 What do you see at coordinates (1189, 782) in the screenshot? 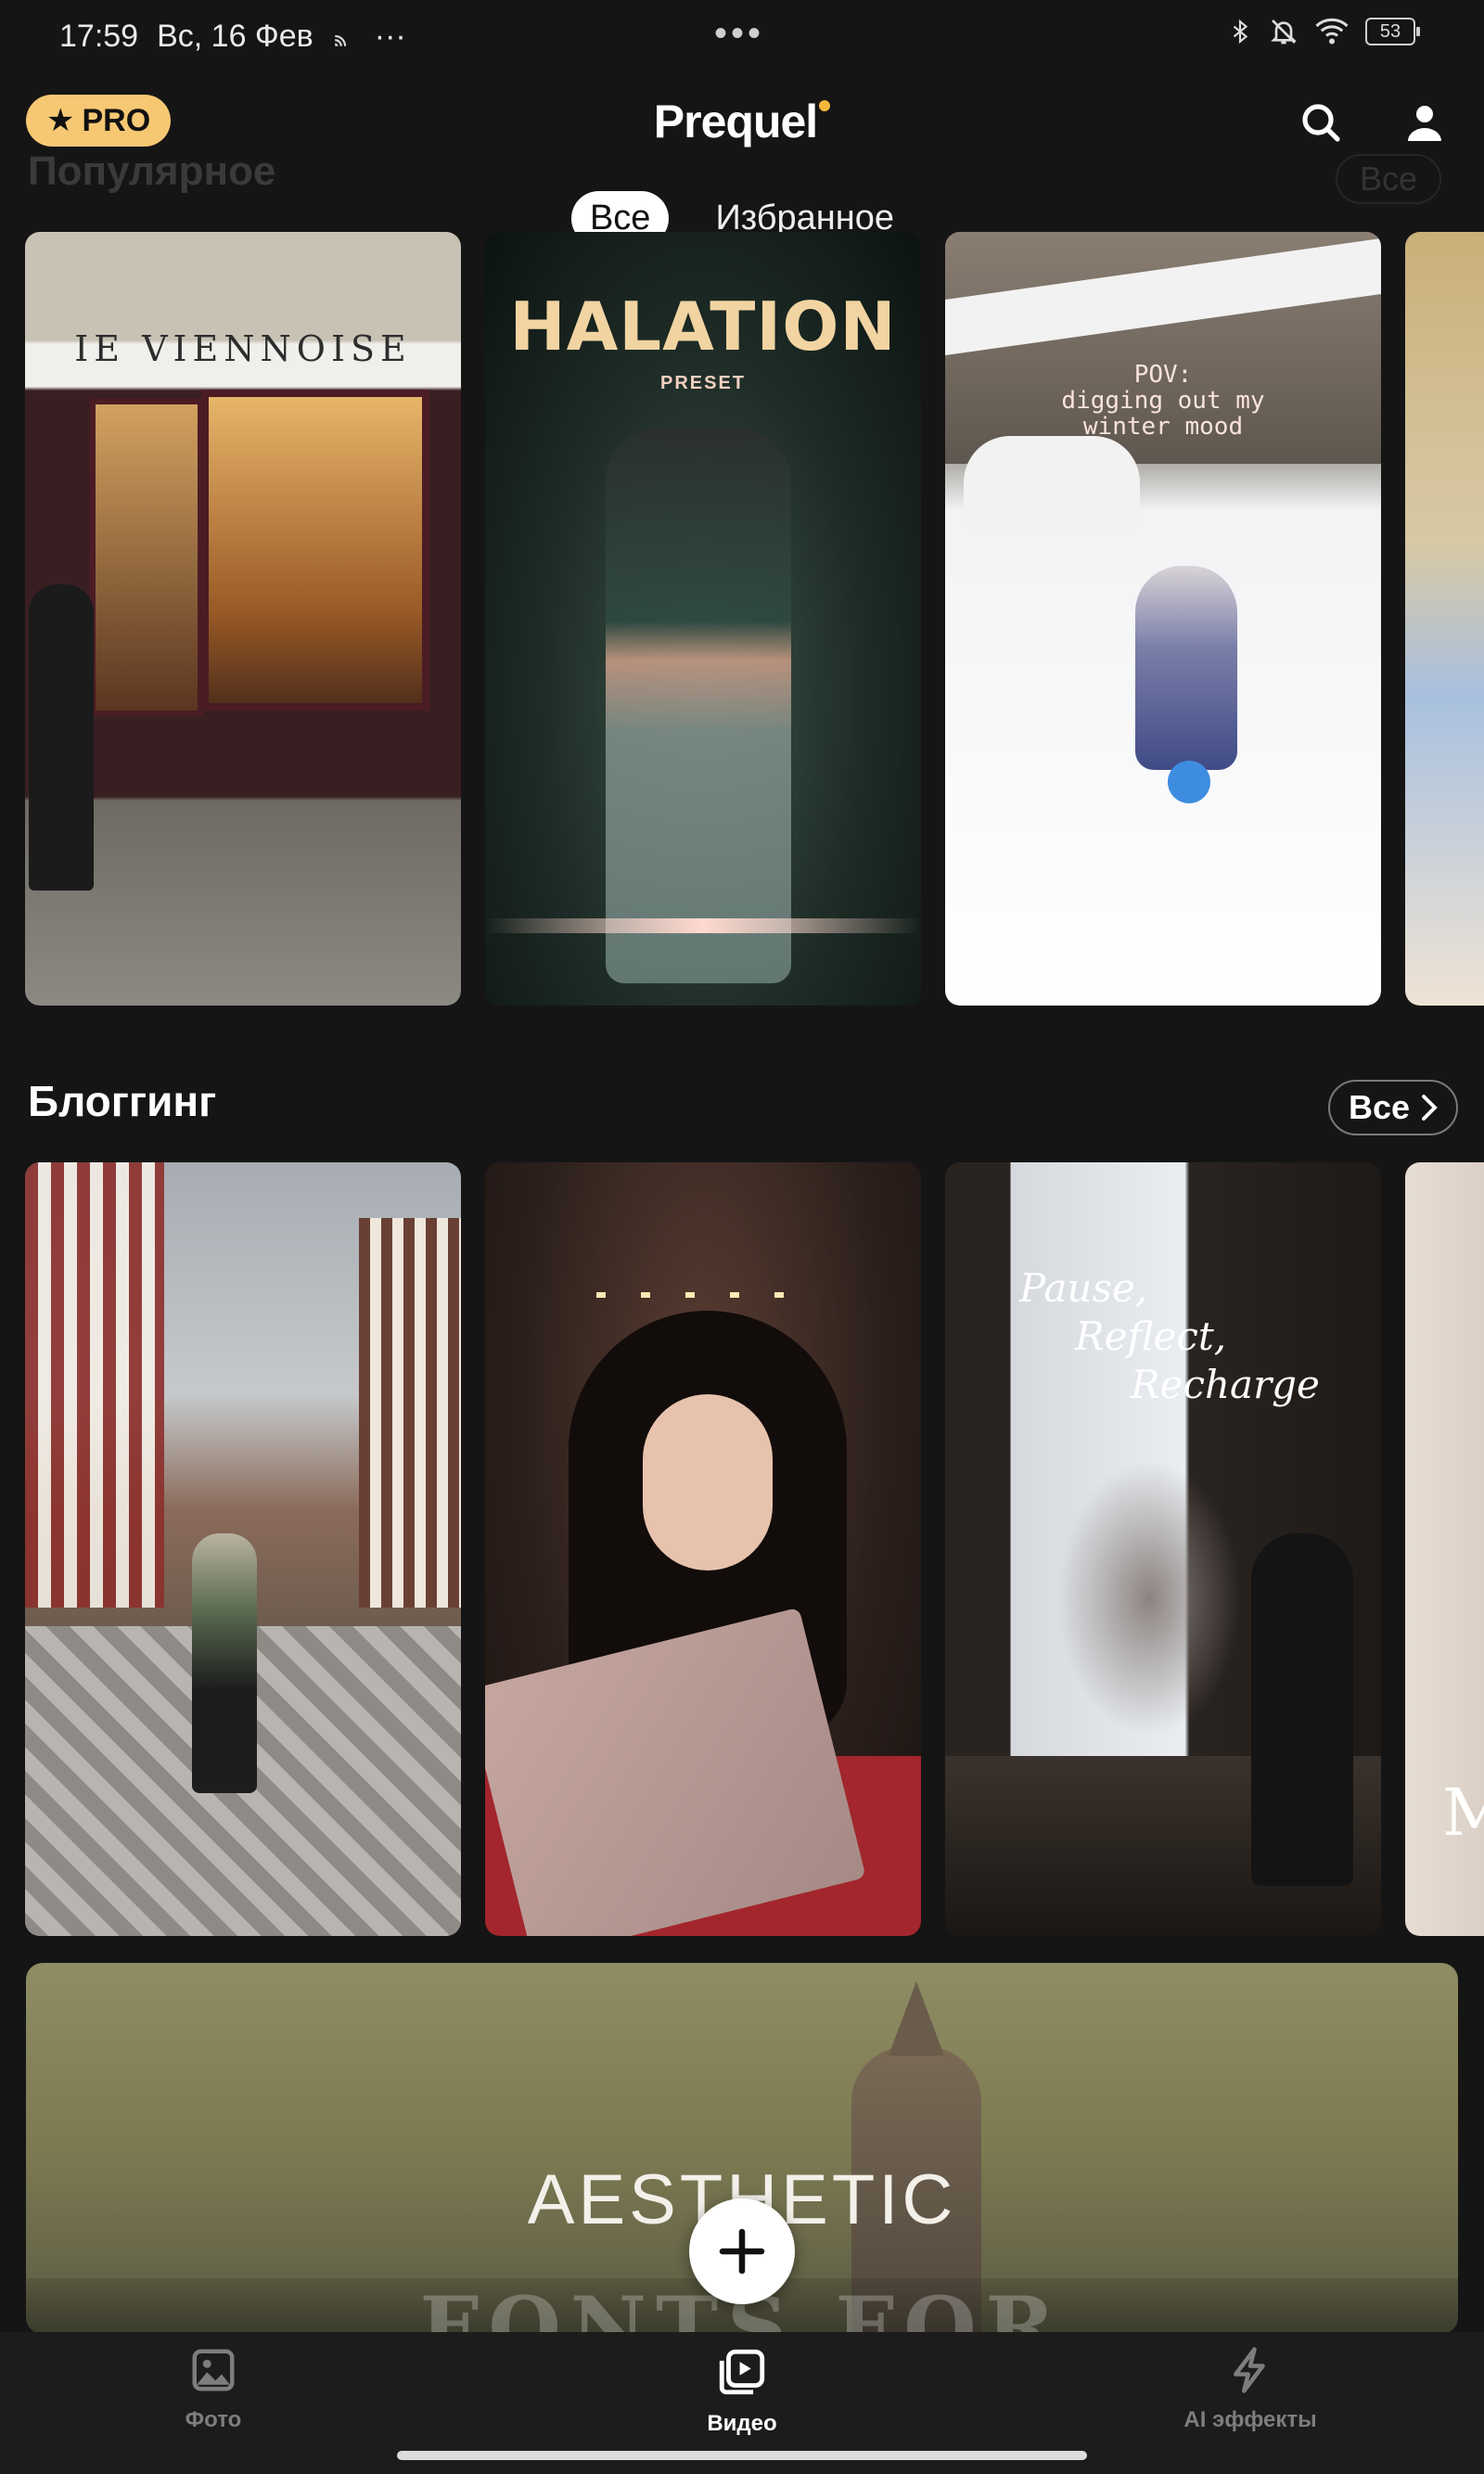
I see `card-shovel` at bounding box center [1189, 782].